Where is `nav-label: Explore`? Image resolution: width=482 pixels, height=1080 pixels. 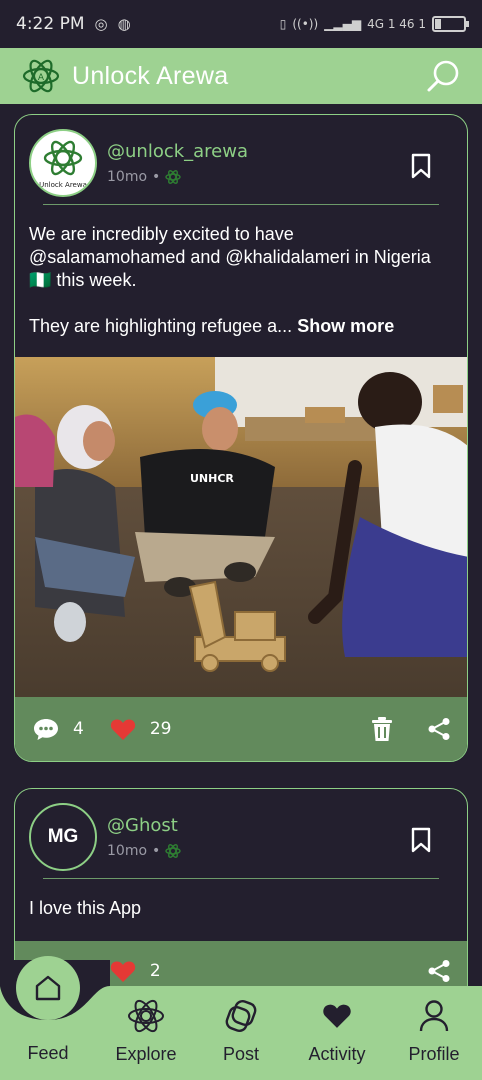
nav-label: Explore is located at coordinates (146, 1054).